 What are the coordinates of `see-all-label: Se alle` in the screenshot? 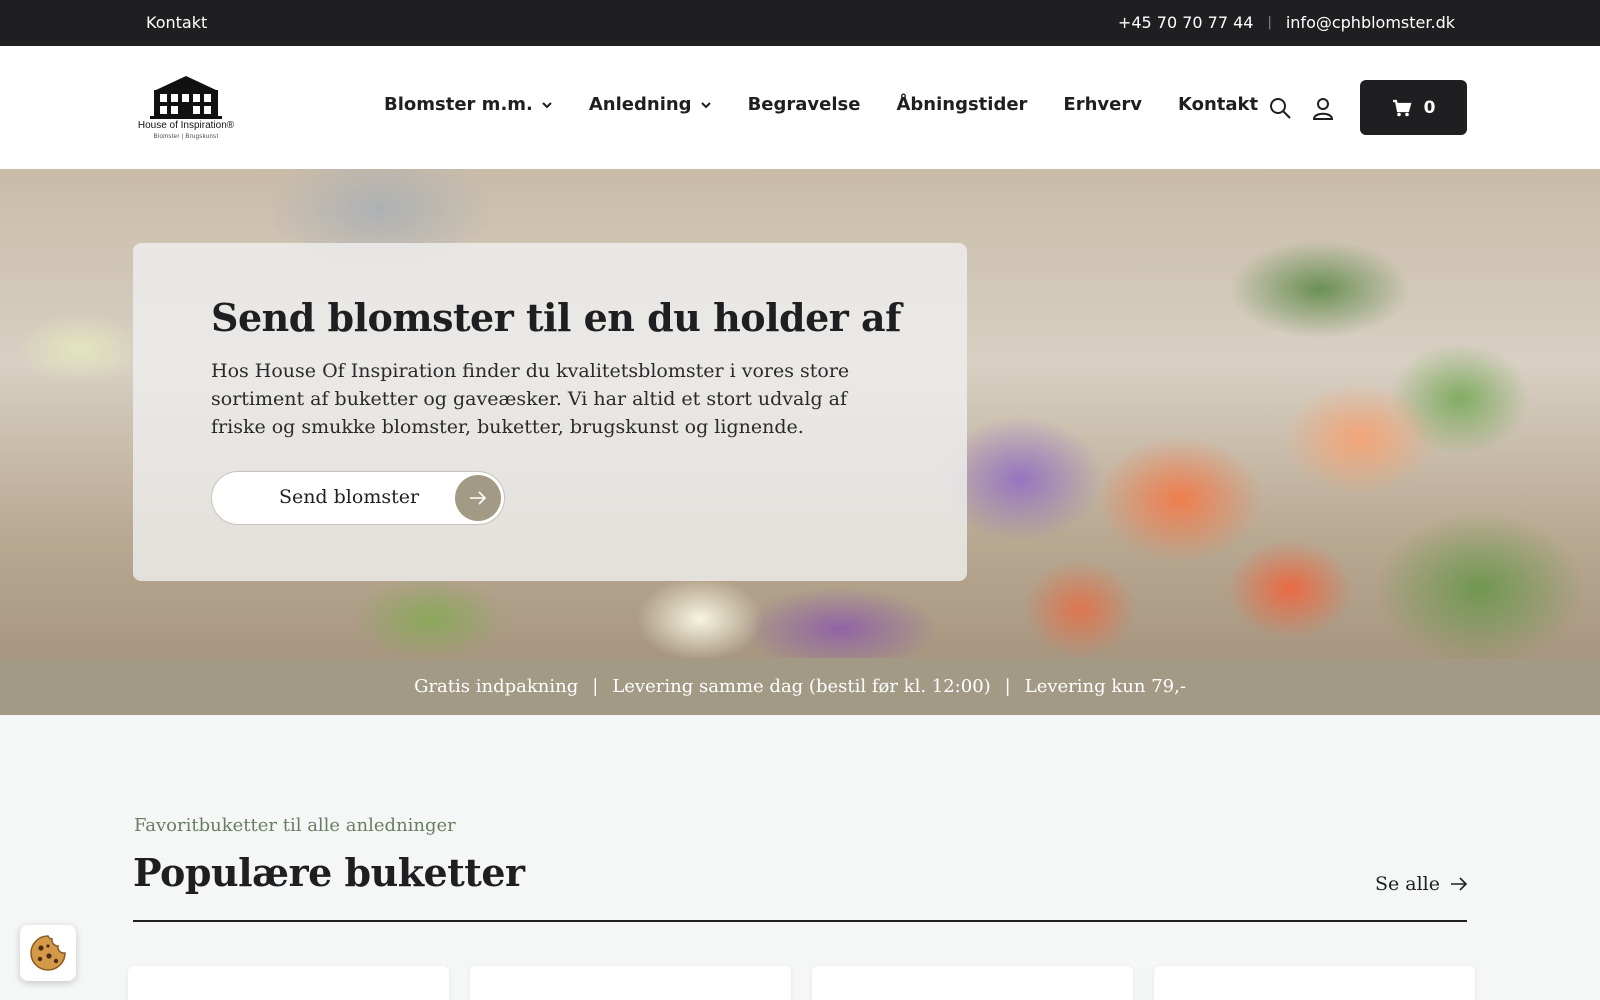 It's located at (1407, 884).